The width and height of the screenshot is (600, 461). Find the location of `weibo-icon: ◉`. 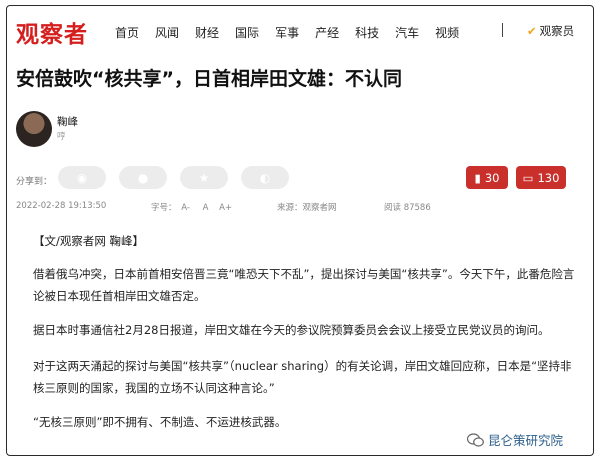

weibo-icon: ◉ is located at coordinates (82, 177).